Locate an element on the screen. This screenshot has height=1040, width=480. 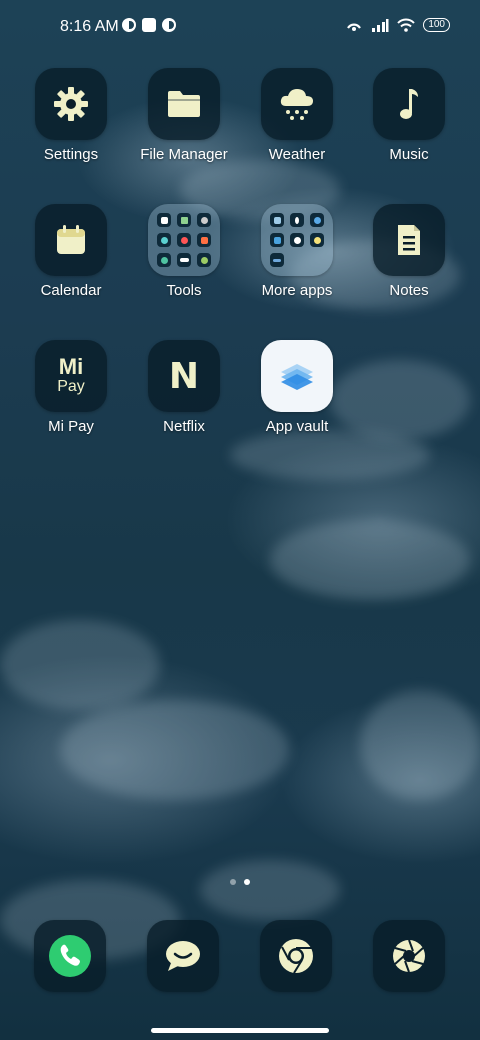
app-weather: Weather is located at coordinates (297, 115).